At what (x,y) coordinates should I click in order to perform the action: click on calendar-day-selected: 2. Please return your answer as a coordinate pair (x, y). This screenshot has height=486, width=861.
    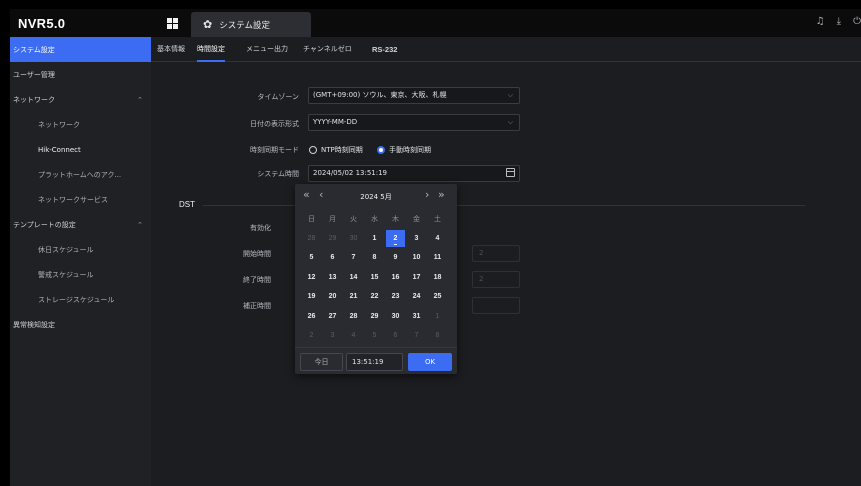
    Looking at the image, I should click on (395, 239).